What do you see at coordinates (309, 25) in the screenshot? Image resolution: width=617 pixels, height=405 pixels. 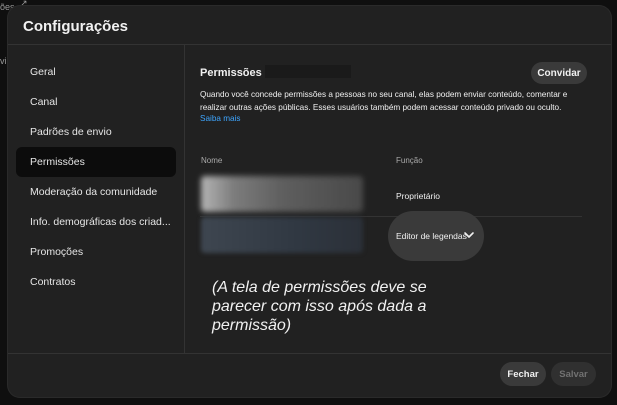 I see `dialog-header: Configurações` at bounding box center [309, 25].